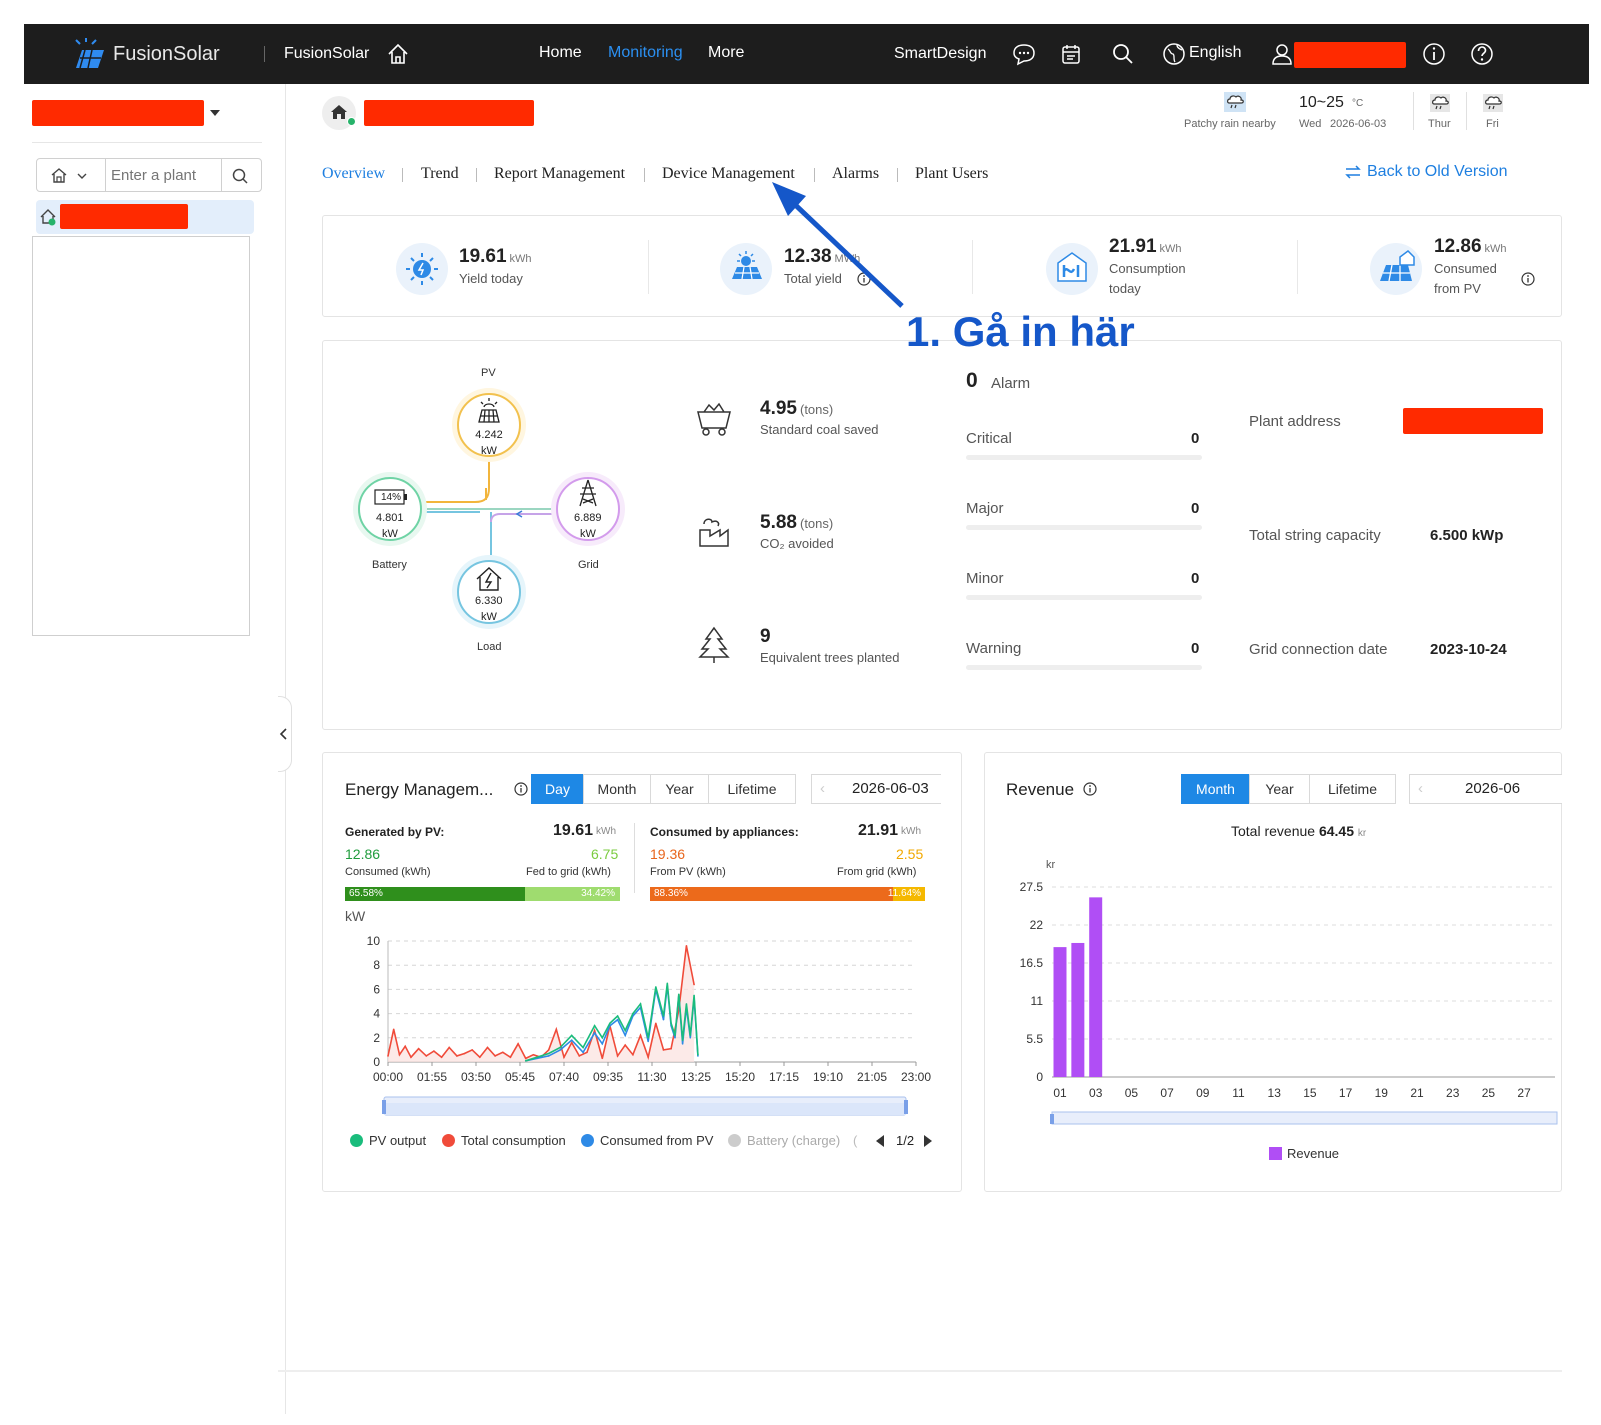  Describe the element at coordinates (671, 893) in the screenshot. I see `consumption-pv-pct: 88.36%` at that location.